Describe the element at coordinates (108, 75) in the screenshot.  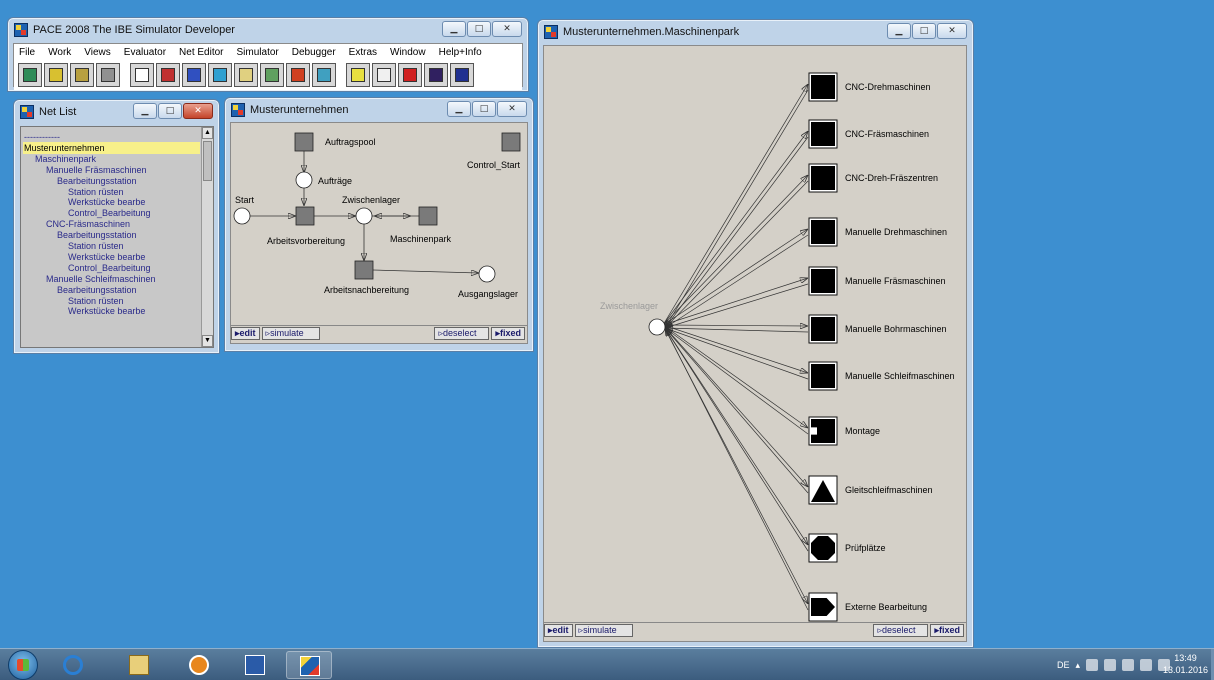
I see `copy-tool-button` at that location.